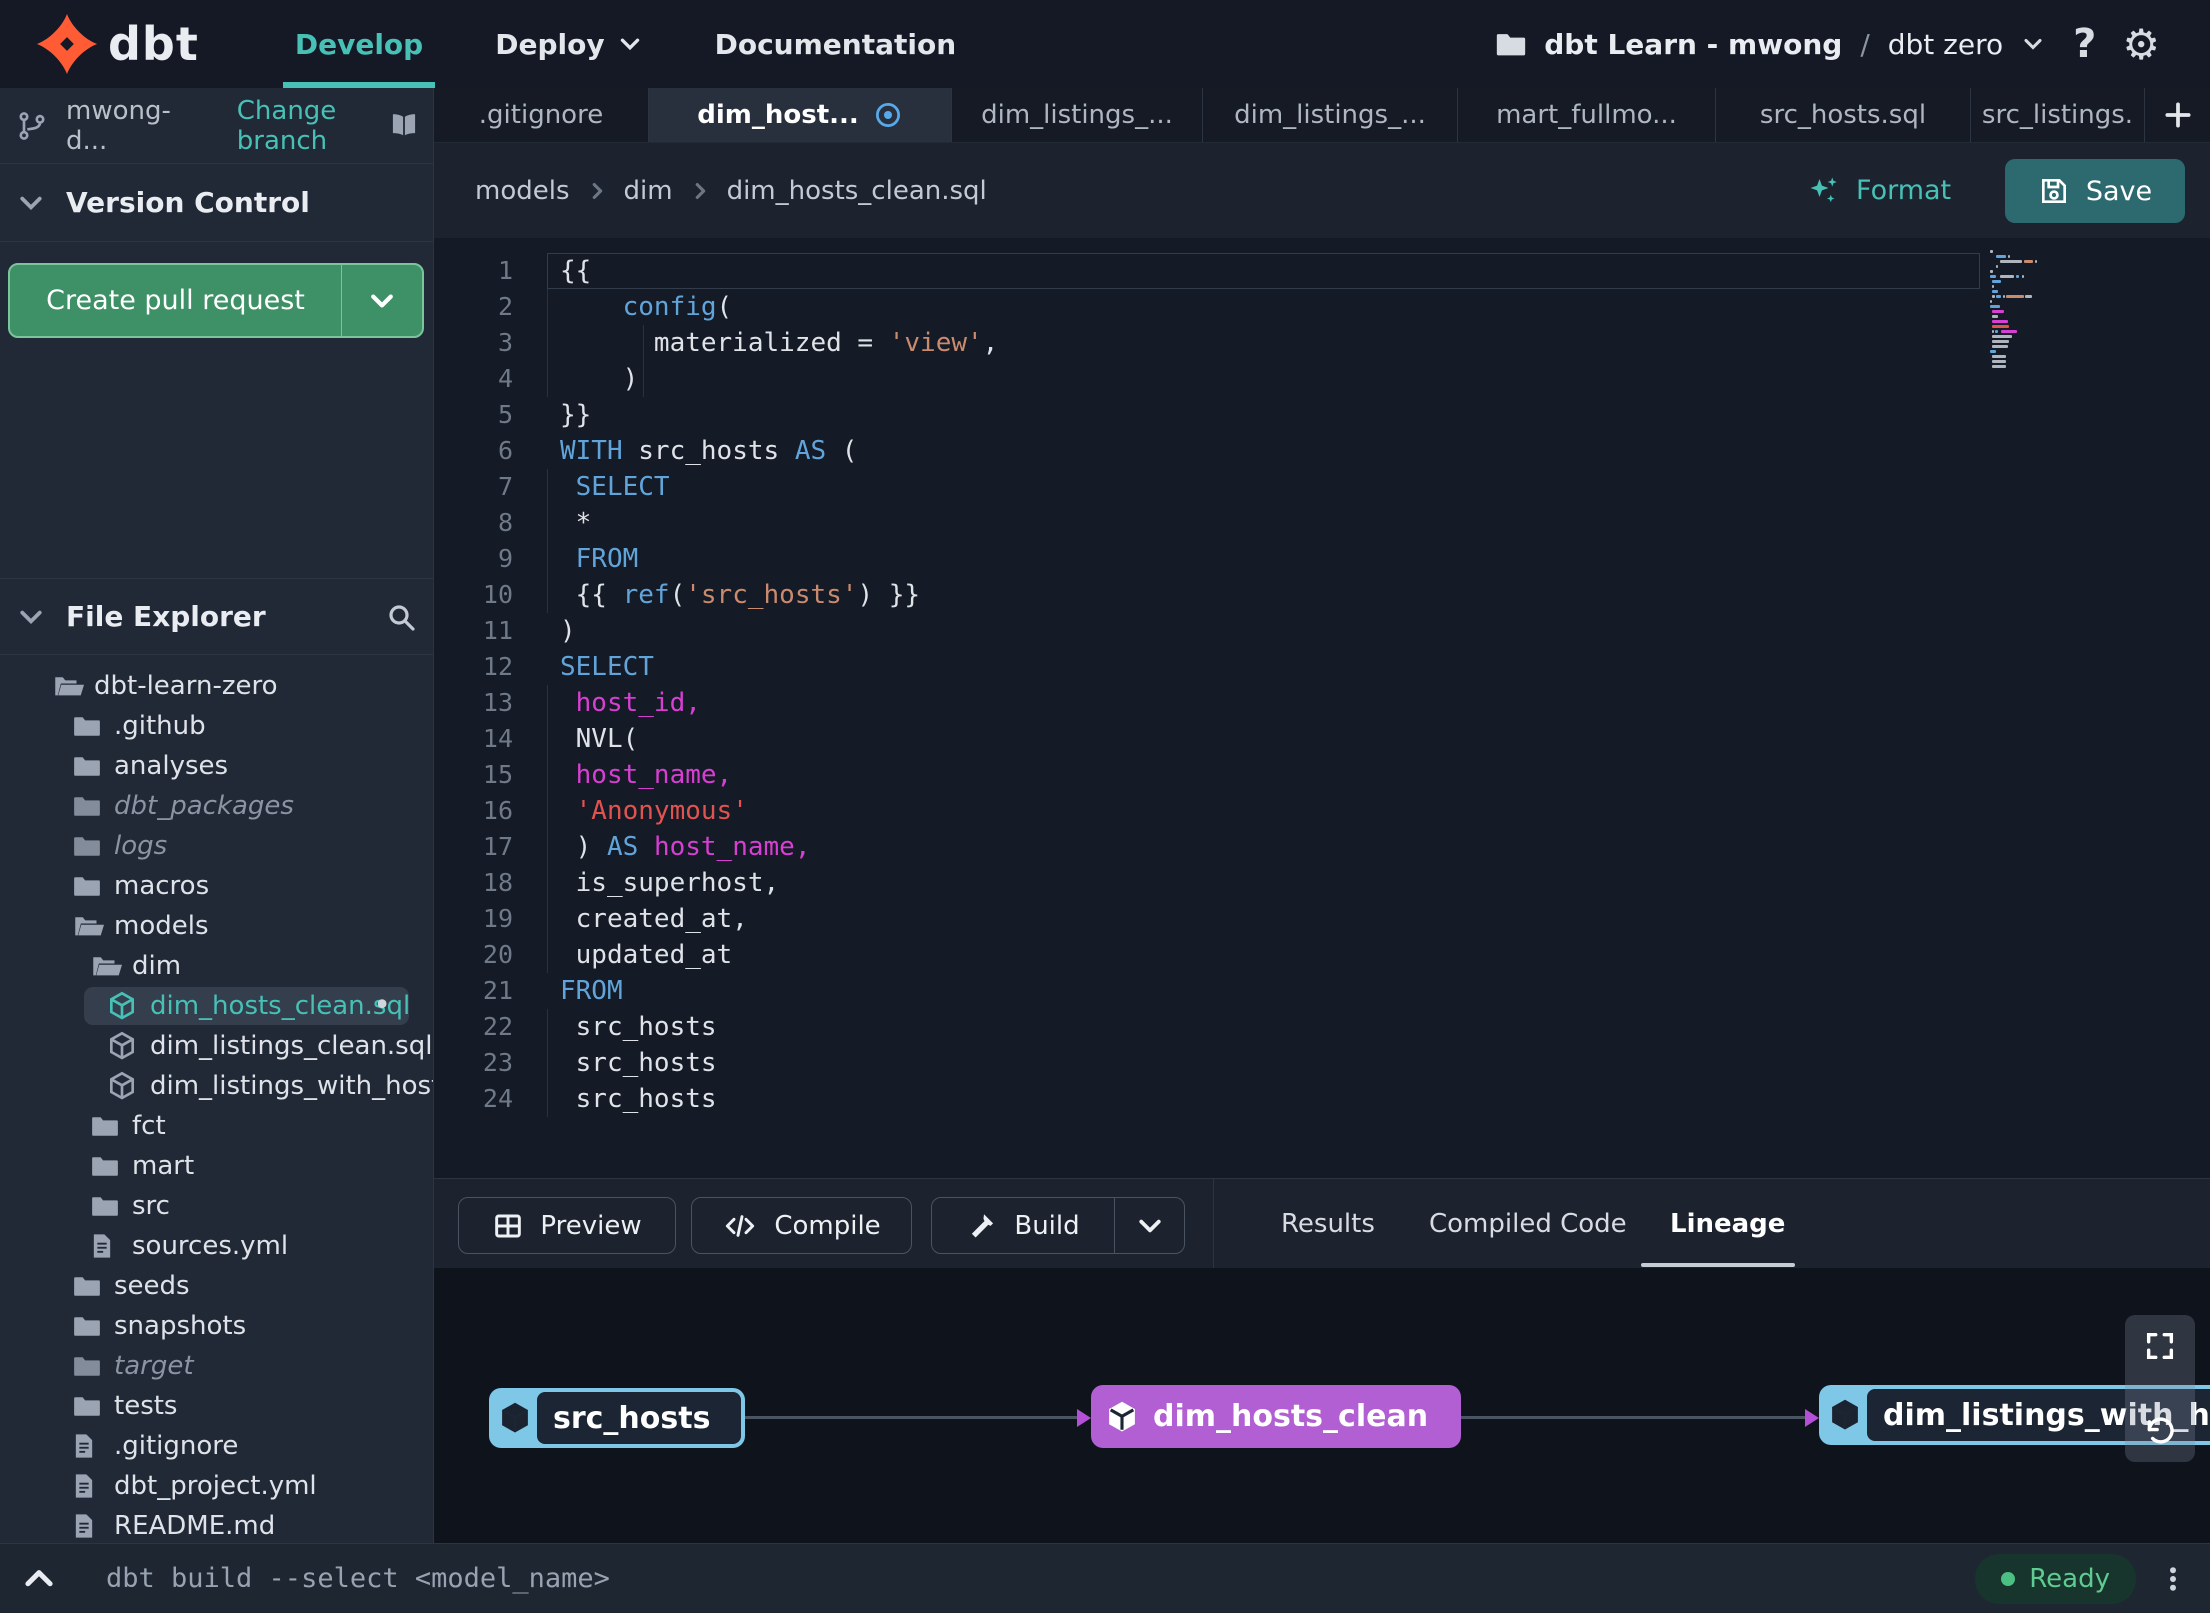  What do you see at coordinates (1528, 1223) in the screenshot?
I see `panel-tab-compiled-code: Compiled Code` at bounding box center [1528, 1223].